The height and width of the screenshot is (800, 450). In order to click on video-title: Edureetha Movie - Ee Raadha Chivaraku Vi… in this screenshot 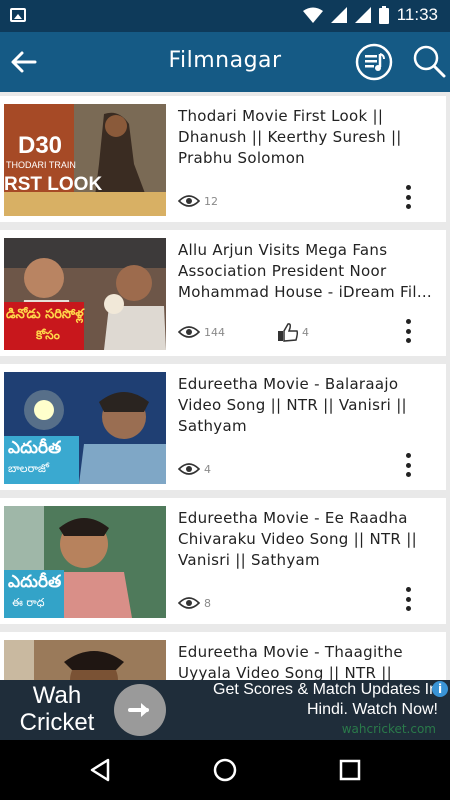, I will do `click(311, 539)`.